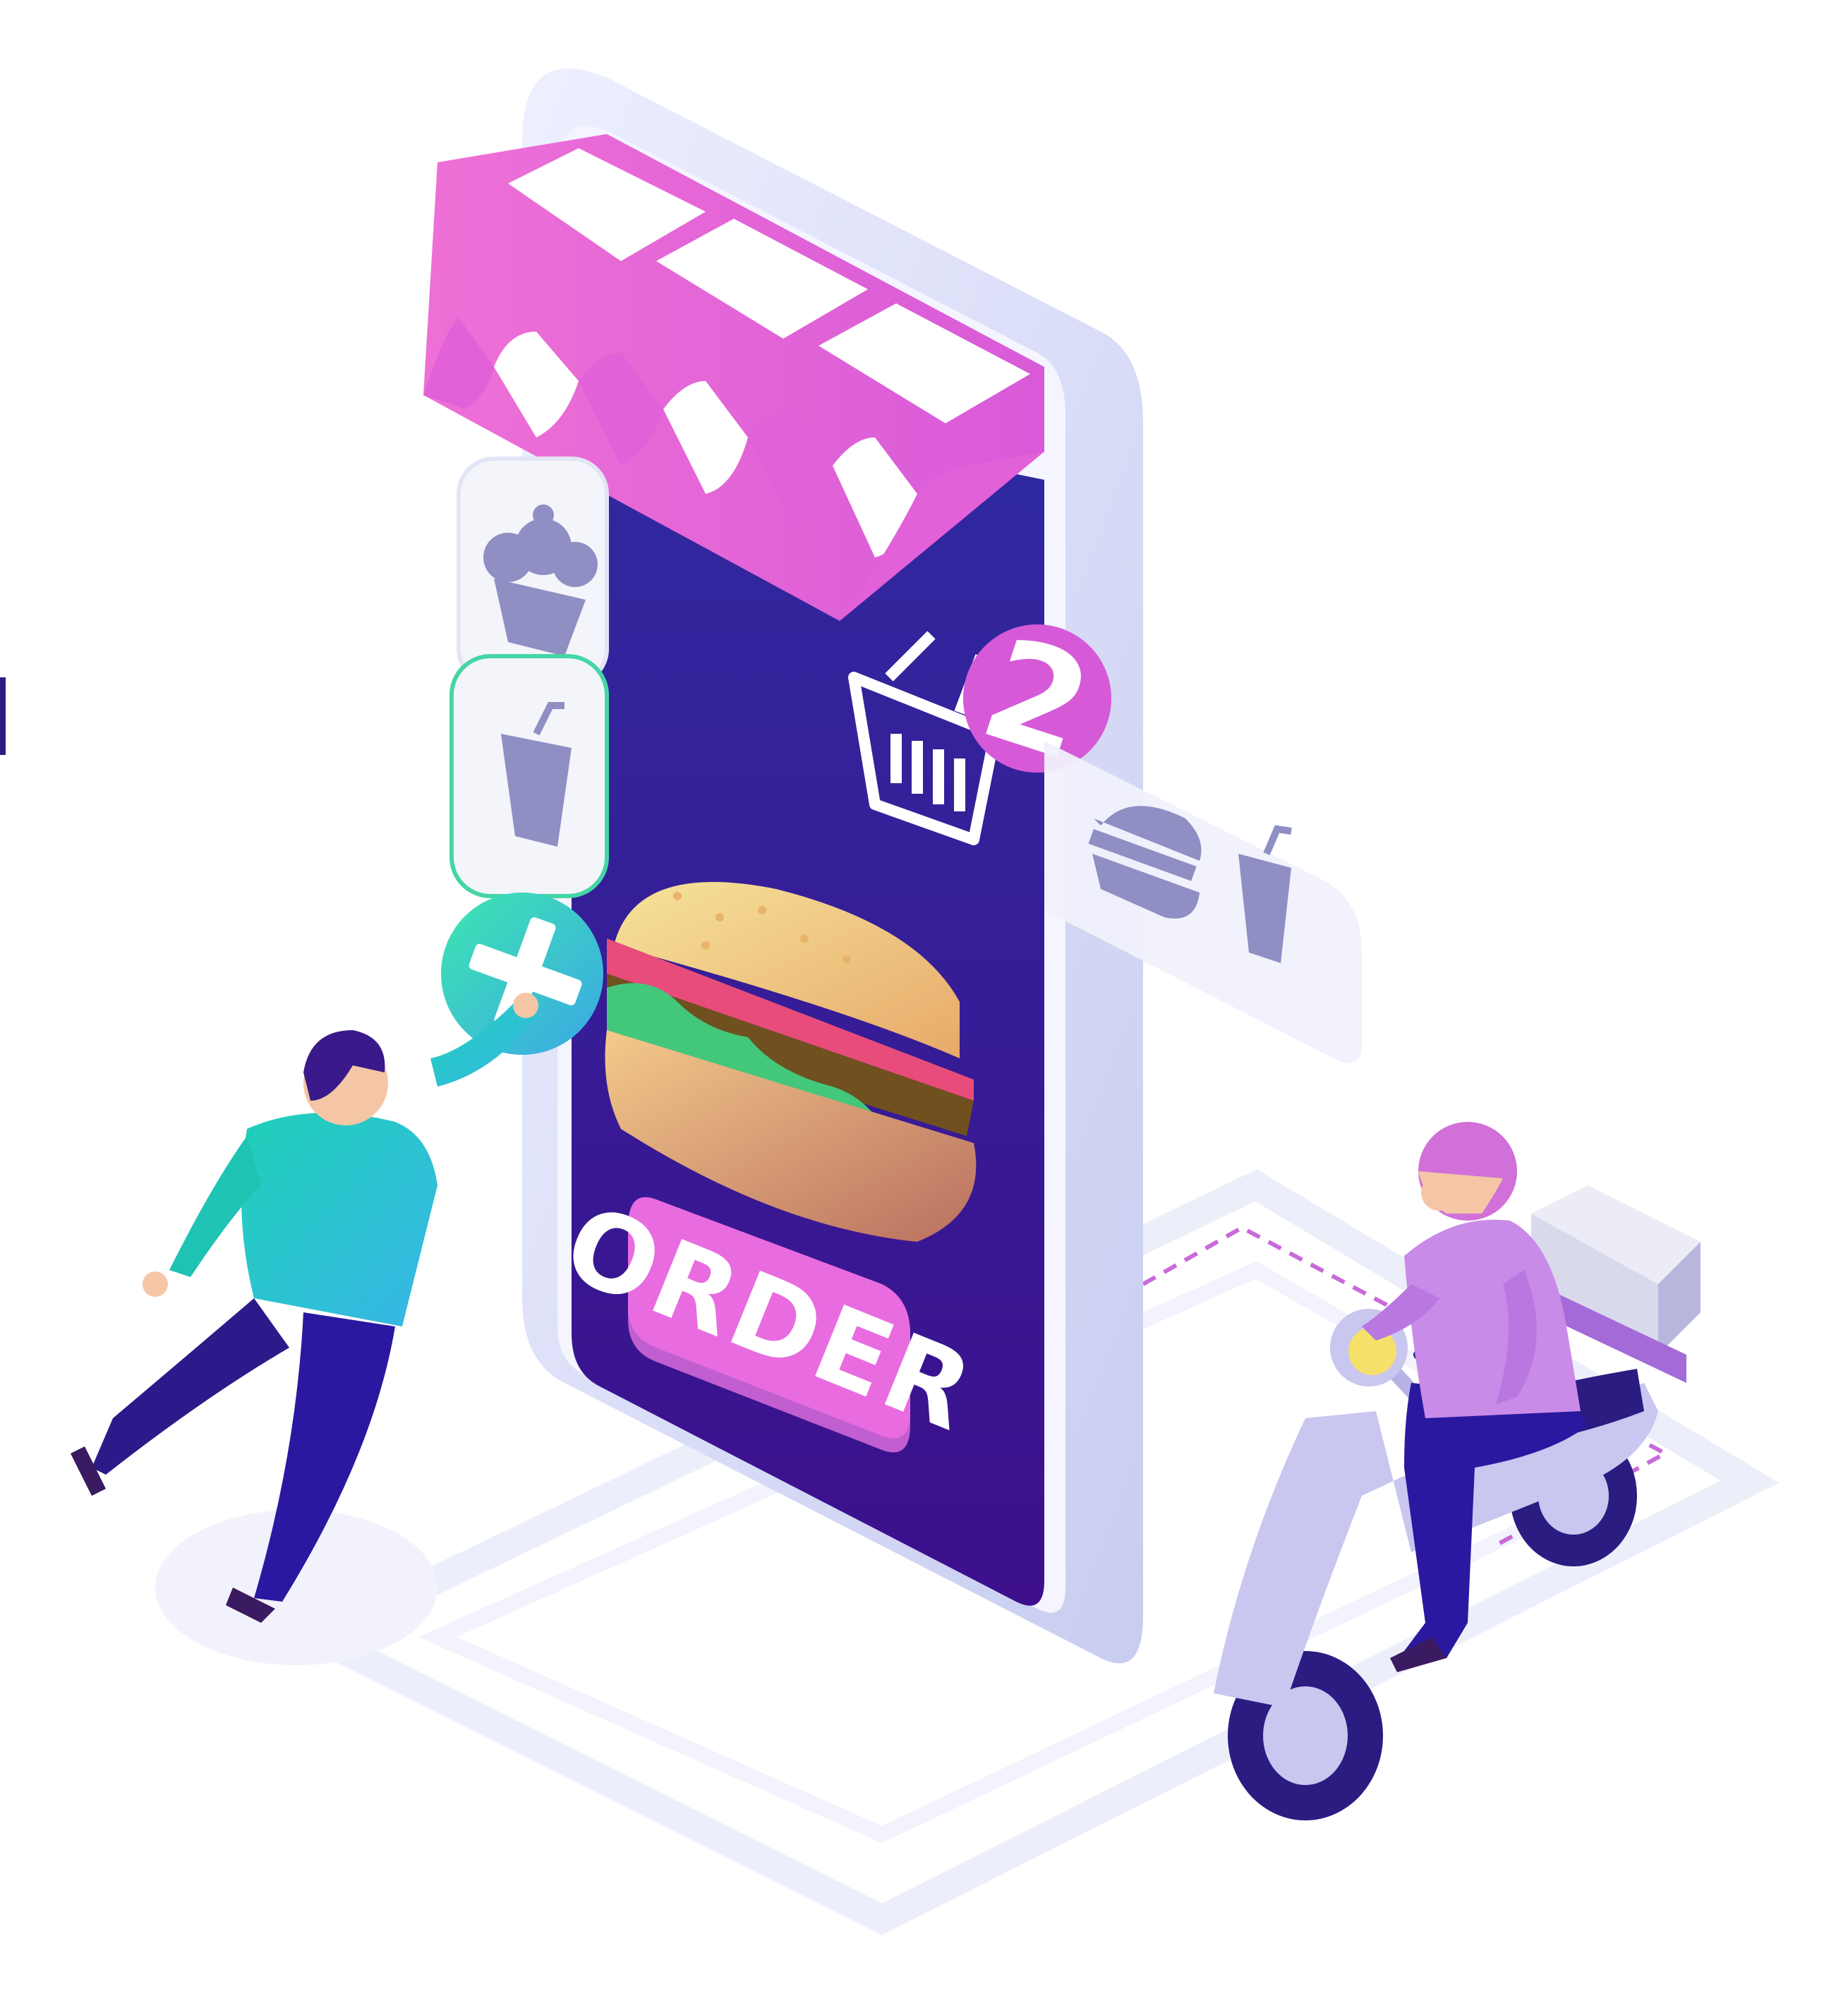  What do you see at coordinates (533, 572) in the screenshot?
I see `category-card-dessert` at bounding box center [533, 572].